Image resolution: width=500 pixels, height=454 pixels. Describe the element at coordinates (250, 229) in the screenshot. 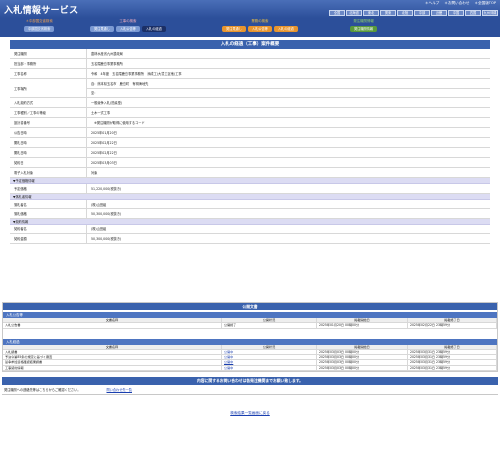

I see `detail-row: 契約者名 (株)山田組` at that location.